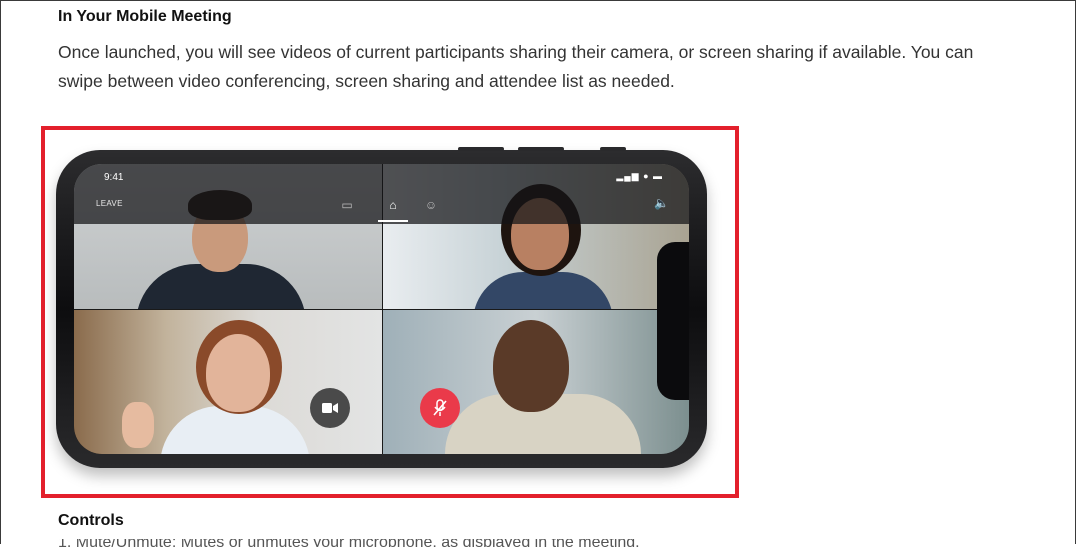 This screenshot has width=1076, height=547. Describe the element at coordinates (661, 203) in the screenshot. I see `speaker-icon: 🔈` at that location.